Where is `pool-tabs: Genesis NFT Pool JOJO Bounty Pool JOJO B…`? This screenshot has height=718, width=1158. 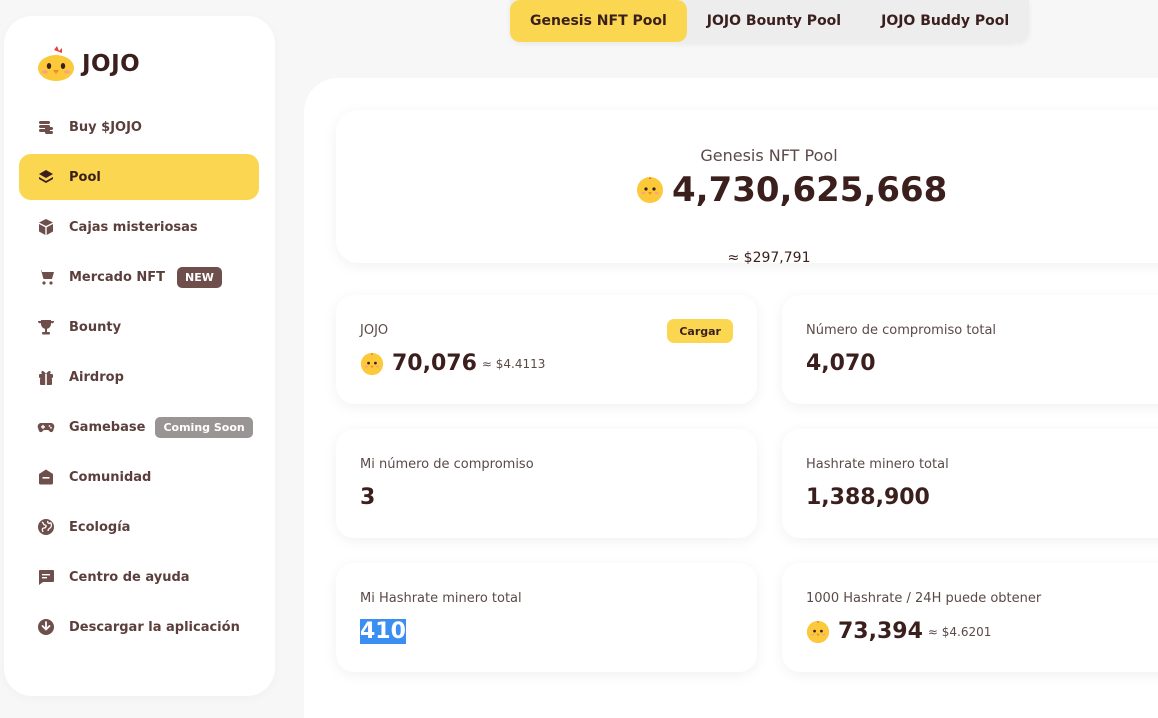
pool-tabs: Genesis NFT Pool JOJO Bounty Pool JOJO B… is located at coordinates (770, 21).